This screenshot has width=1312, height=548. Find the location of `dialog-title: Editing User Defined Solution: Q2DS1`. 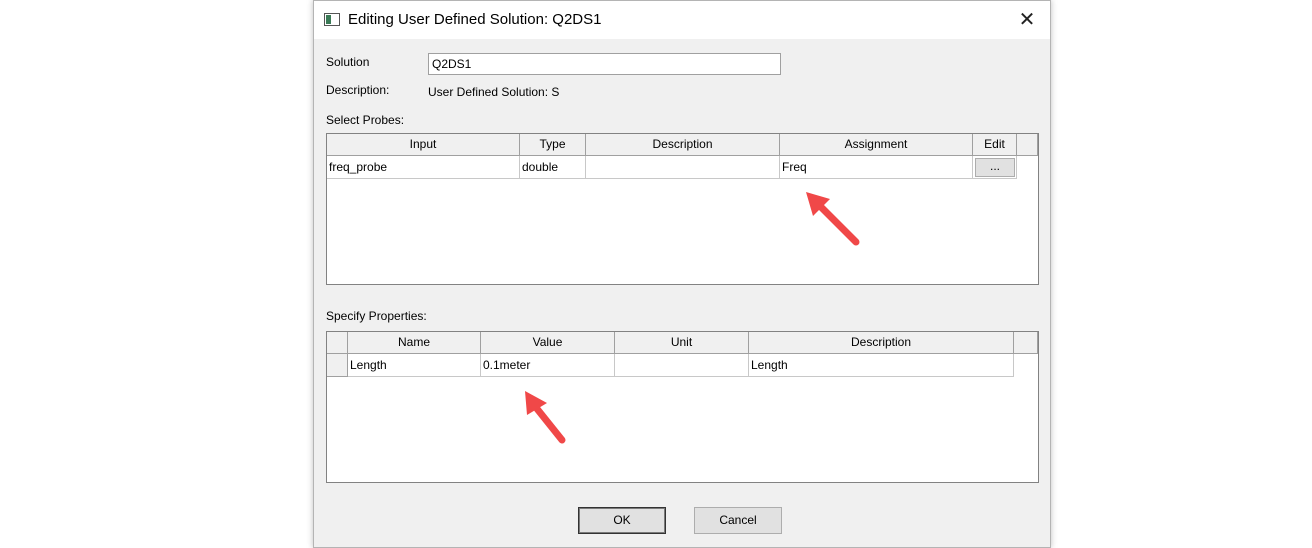

dialog-title: Editing User Defined Solution: Q2DS1 is located at coordinates (475, 19).